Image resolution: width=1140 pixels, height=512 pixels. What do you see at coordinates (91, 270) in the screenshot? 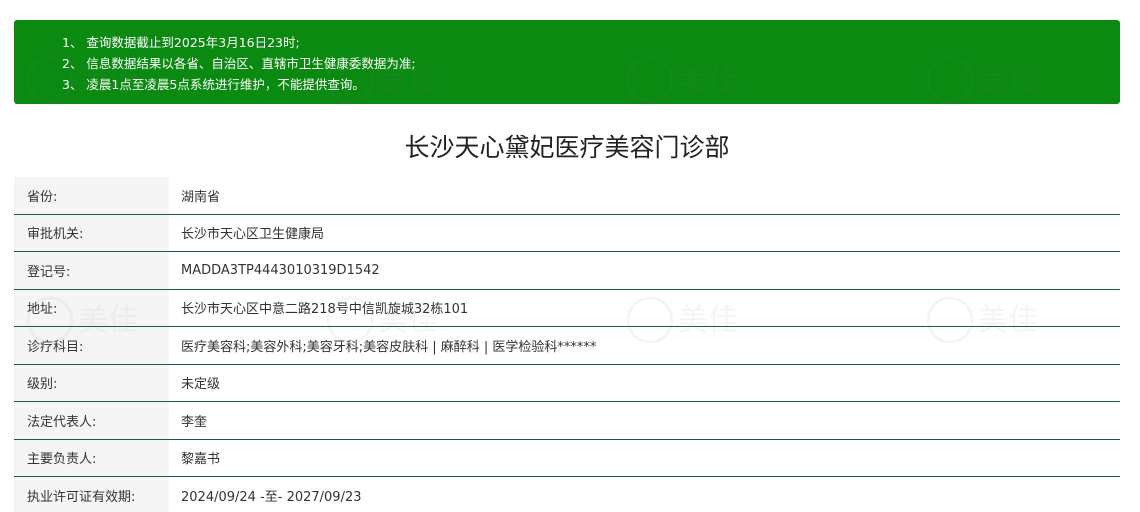
I see `row-label: 登记号:` at bounding box center [91, 270].